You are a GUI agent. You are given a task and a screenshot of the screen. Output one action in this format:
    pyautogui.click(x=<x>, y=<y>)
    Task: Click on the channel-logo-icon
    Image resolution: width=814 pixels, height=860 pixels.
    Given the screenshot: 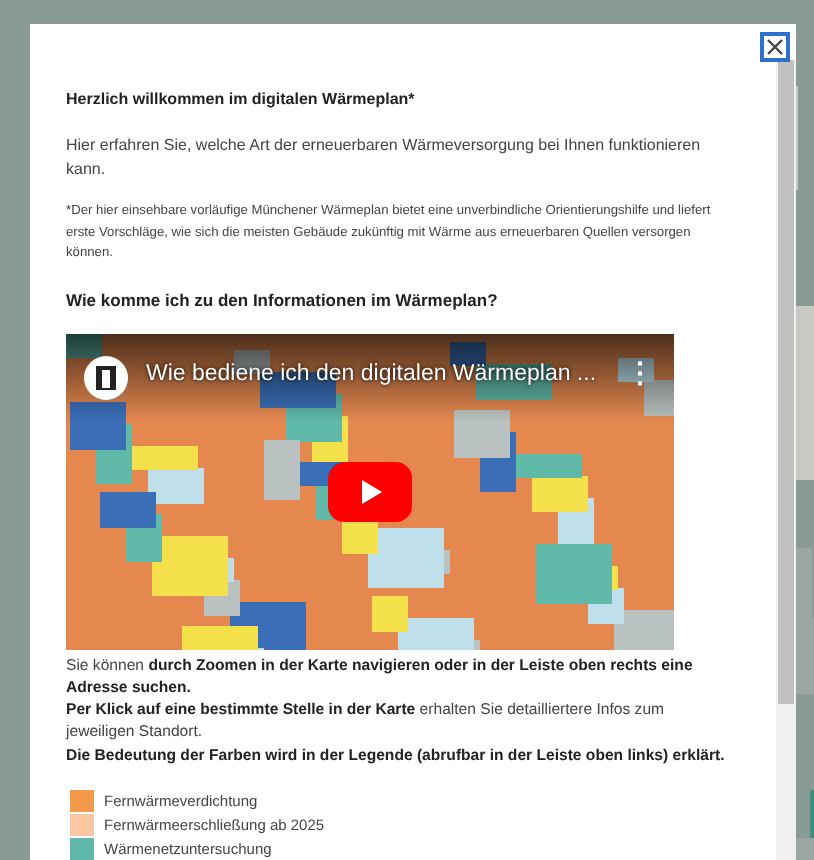 What is the action you would take?
    pyautogui.click(x=106, y=377)
    